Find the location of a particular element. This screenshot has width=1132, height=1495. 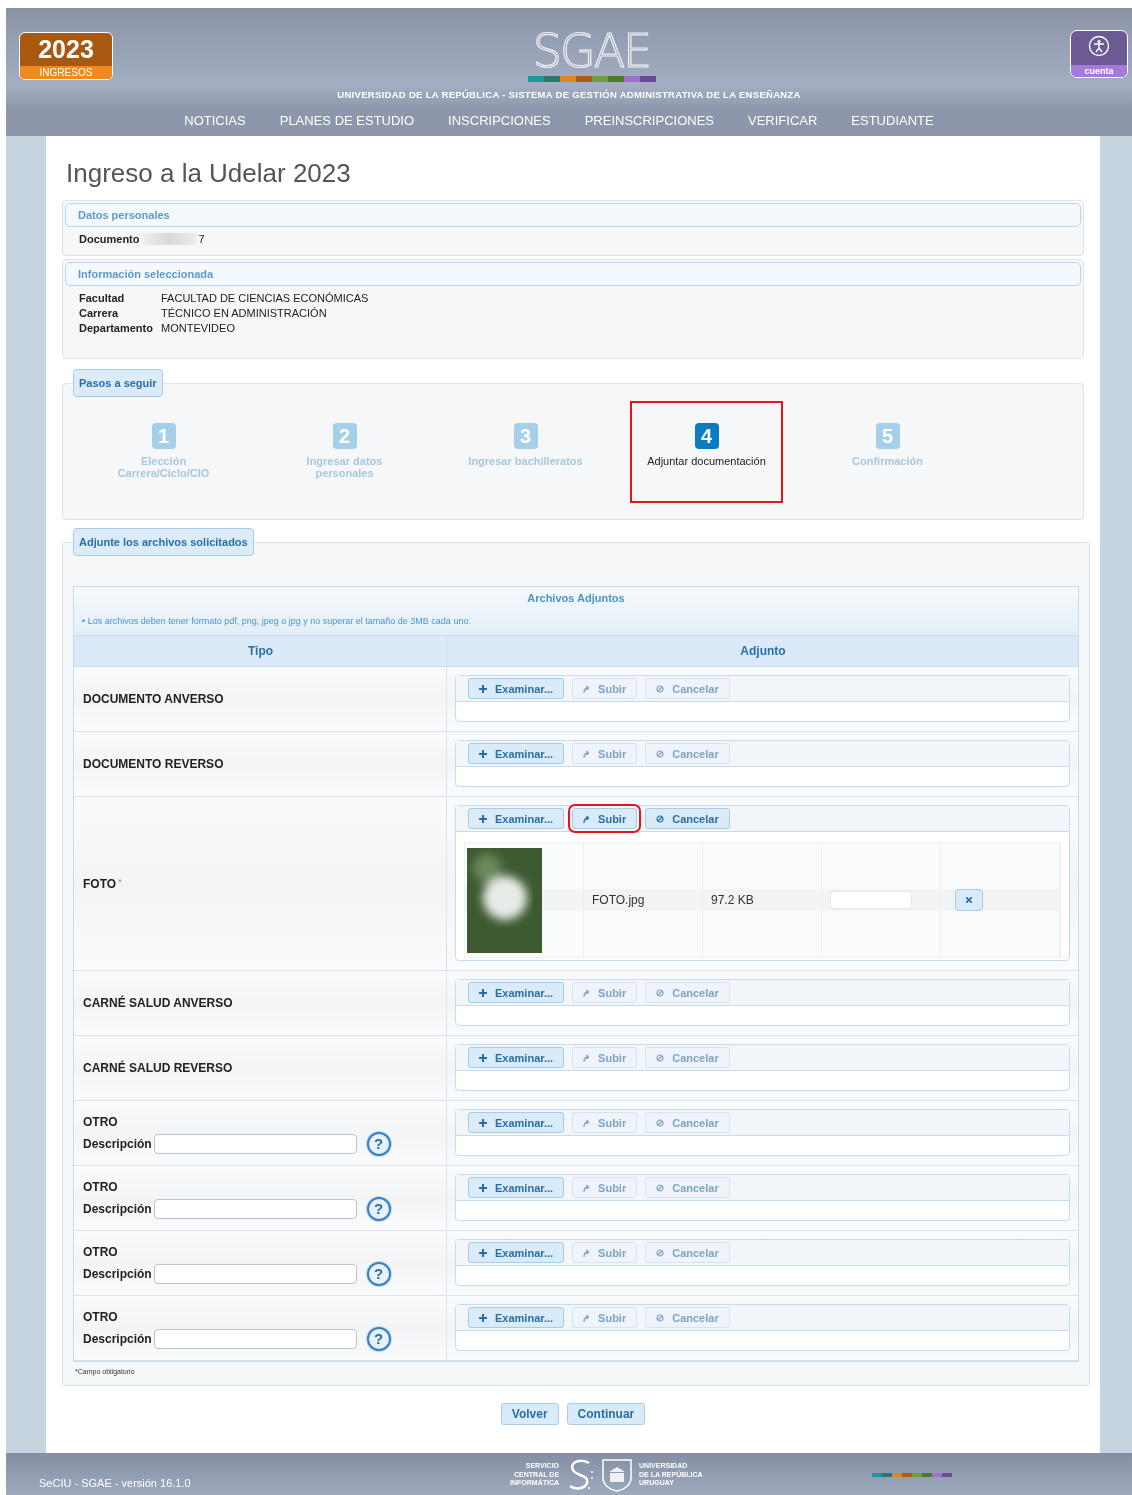

page-title: Ingreso a la Udelar 2023 is located at coordinates (209, 173).